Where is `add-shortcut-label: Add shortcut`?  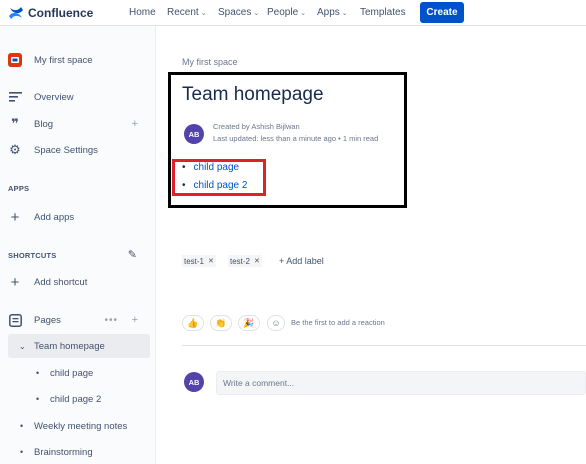 add-shortcut-label: Add shortcut is located at coordinates (61, 282).